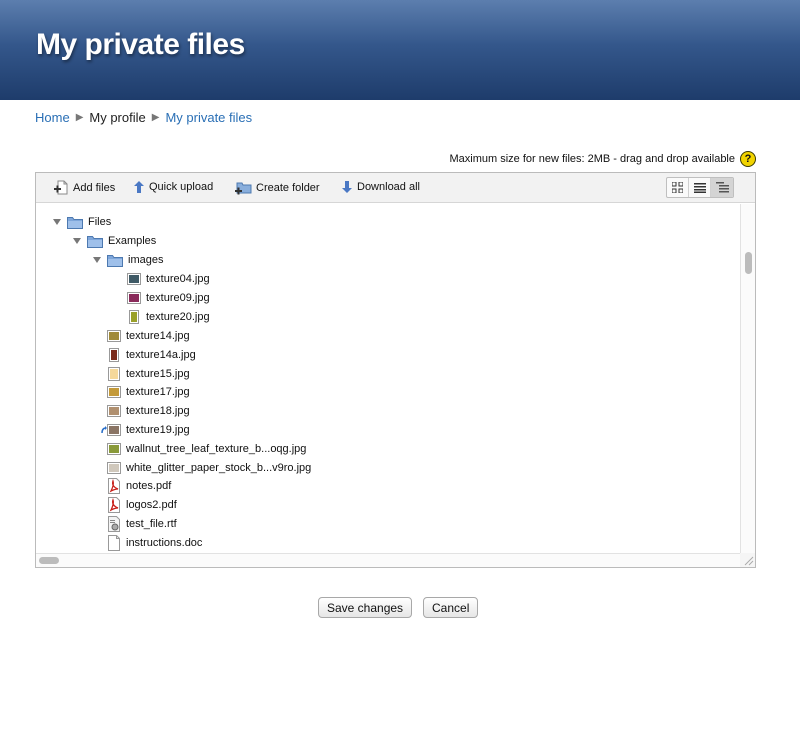  I want to click on tree-file-item: test_file.rtf, so click(142, 524).